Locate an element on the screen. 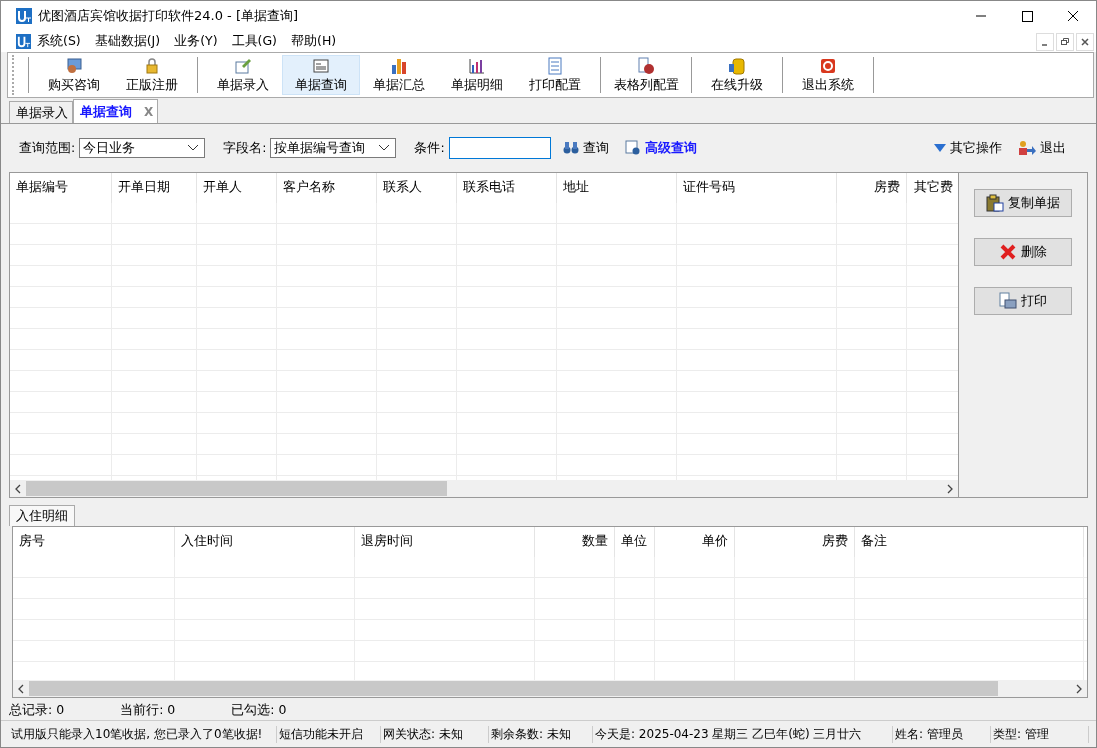 This screenshot has height=748, width=1097. column-header: 退房时间 is located at coordinates (445, 542).